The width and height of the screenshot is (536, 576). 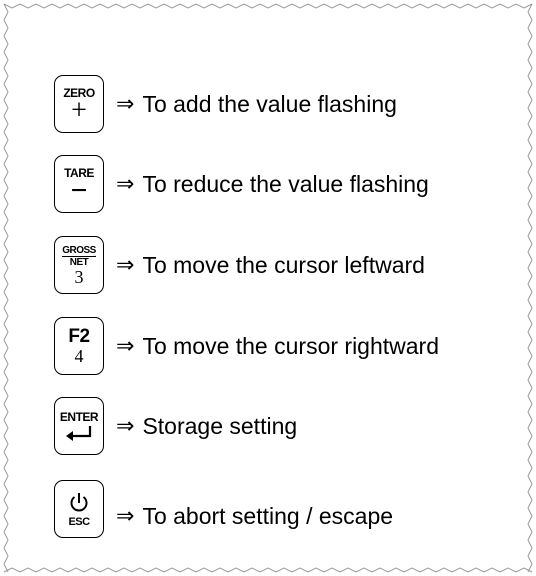 What do you see at coordinates (79, 250) in the screenshot?
I see `gross-label: GROSS` at bounding box center [79, 250].